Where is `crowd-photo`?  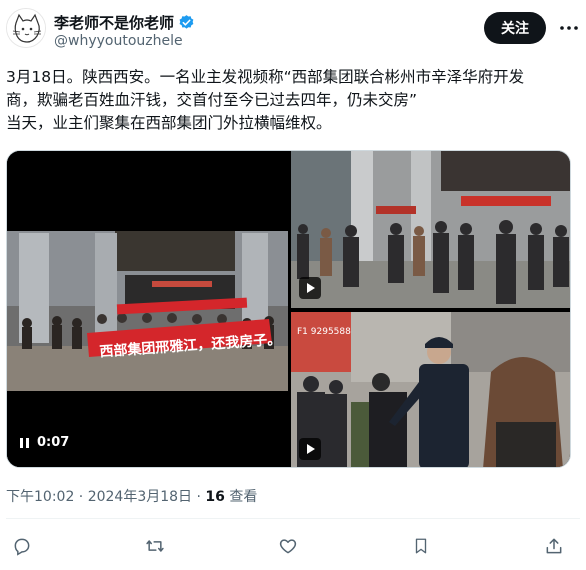
crowd-photo is located at coordinates (430, 229).